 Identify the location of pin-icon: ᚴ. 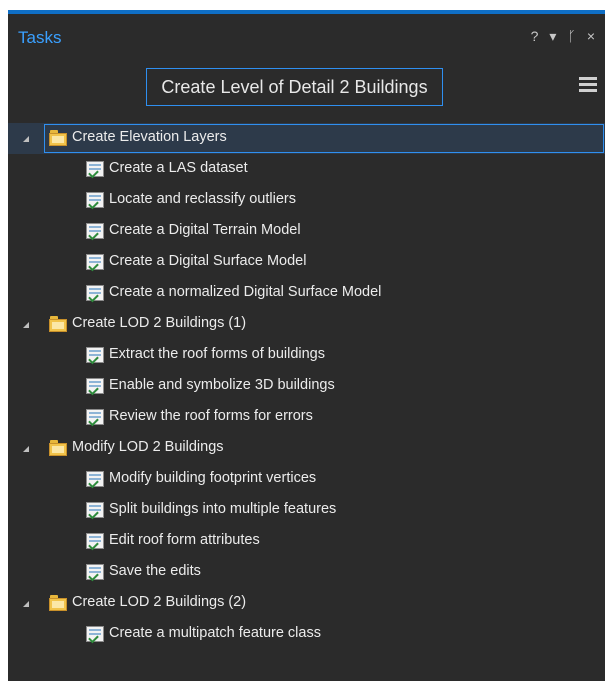
(571, 36).